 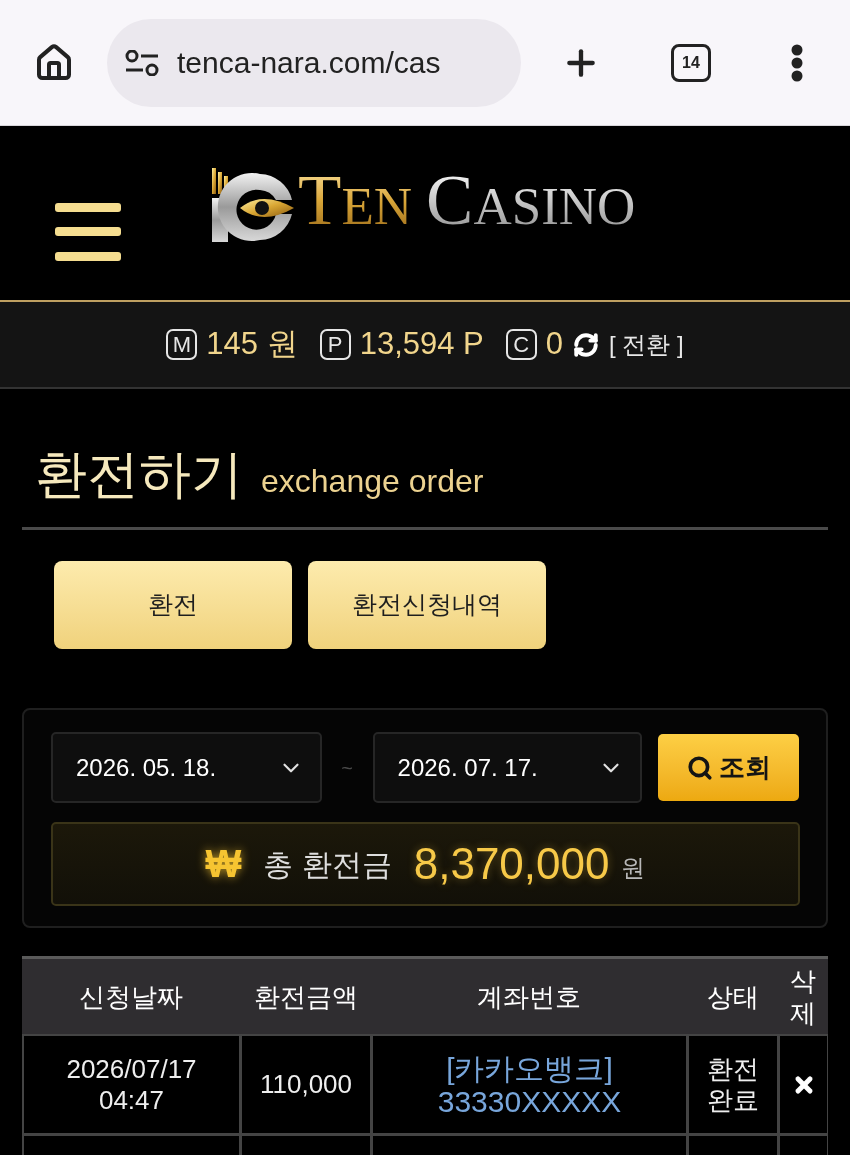 What do you see at coordinates (306, 1084) in the screenshot?
I see `table-cell: 110,000` at bounding box center [306, 1084].